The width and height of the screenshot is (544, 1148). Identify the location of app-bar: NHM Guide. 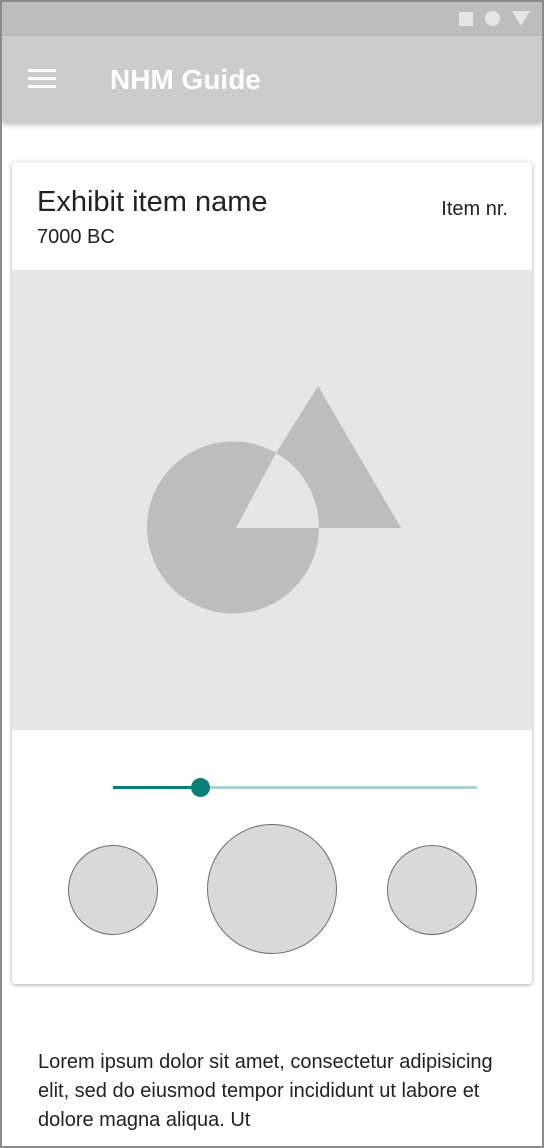
(272, 79).